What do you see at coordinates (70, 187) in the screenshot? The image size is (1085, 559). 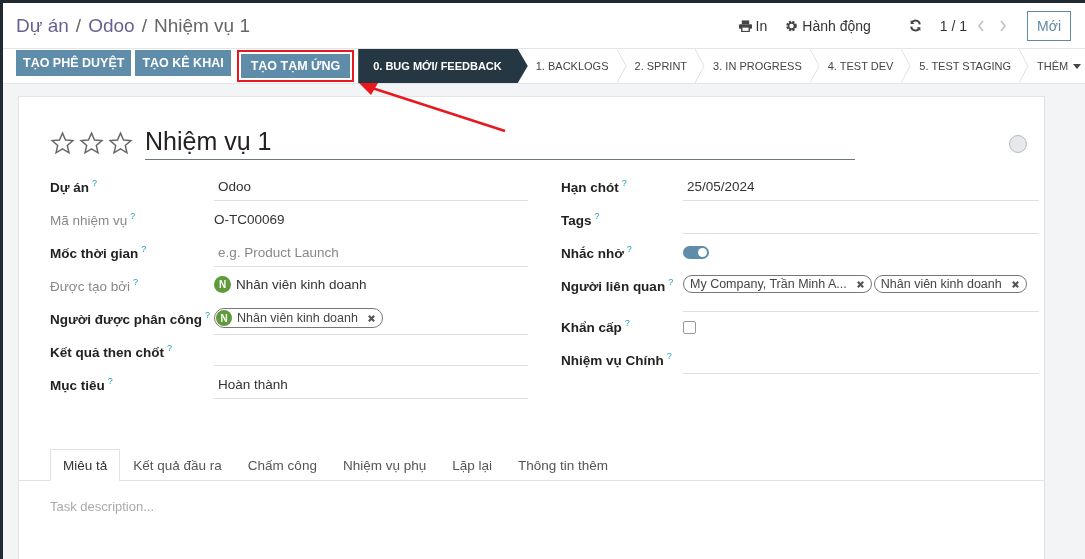 I see `field-label: Dự án` at bounding box center [70, 187].